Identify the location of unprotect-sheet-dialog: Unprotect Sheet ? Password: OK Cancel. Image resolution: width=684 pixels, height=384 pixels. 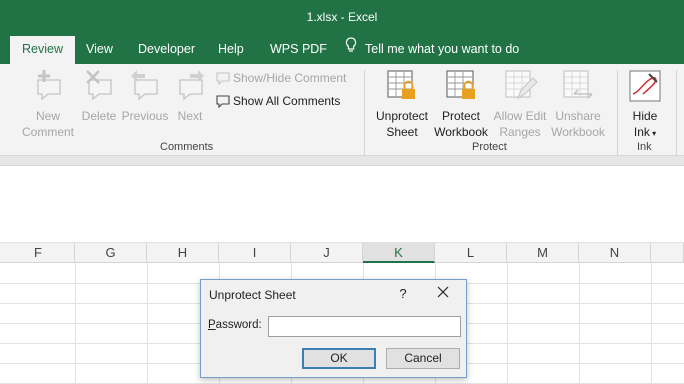
(333, 328).